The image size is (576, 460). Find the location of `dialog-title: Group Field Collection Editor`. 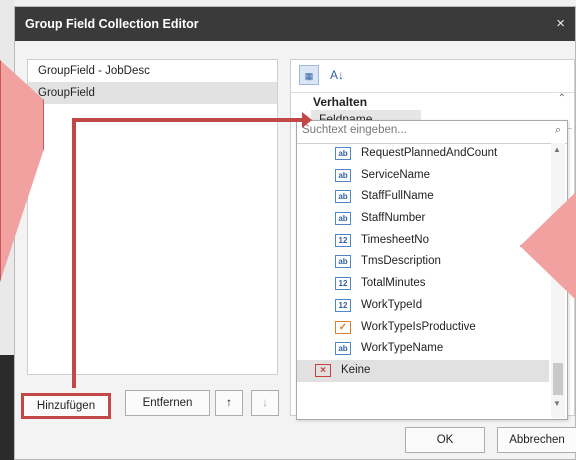

dialog-title: Group Field Collection Editor is located at coordinates (112, 24).